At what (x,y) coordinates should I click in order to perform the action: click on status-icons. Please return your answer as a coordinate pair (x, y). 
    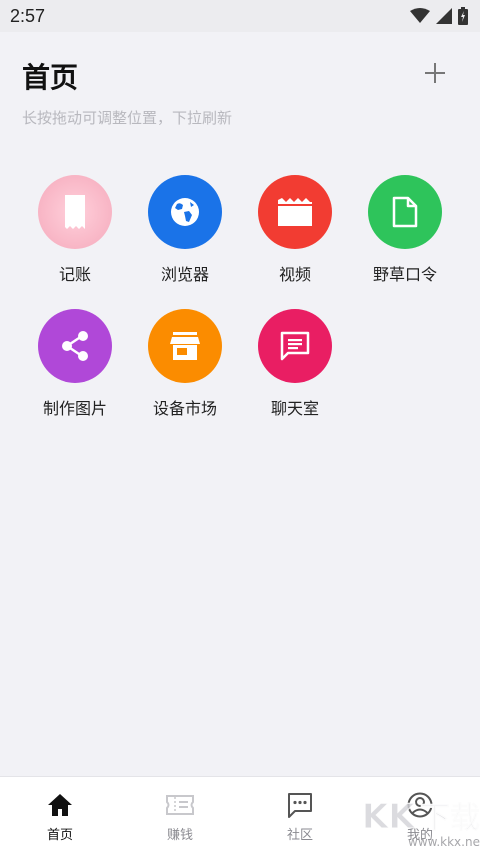
    Looking at the image, I should click on (439, 16).